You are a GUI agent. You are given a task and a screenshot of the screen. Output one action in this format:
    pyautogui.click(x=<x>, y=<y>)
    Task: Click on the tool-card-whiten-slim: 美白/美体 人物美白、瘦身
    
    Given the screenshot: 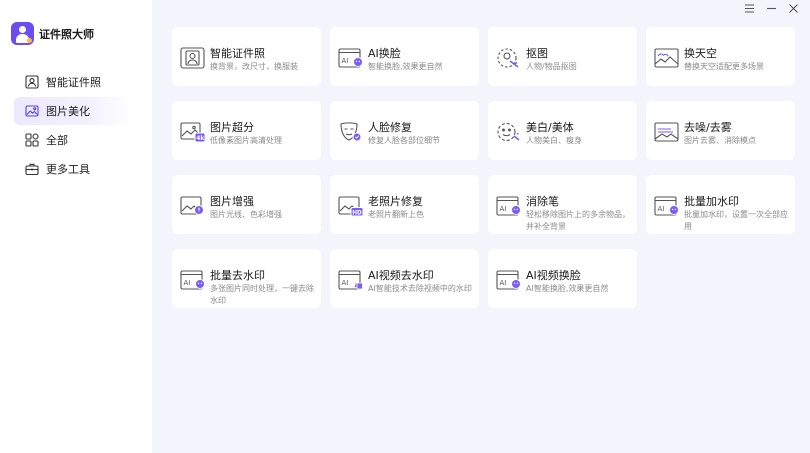 What is the action you would take?
    pyautogui.click(x=562, y=130)
    